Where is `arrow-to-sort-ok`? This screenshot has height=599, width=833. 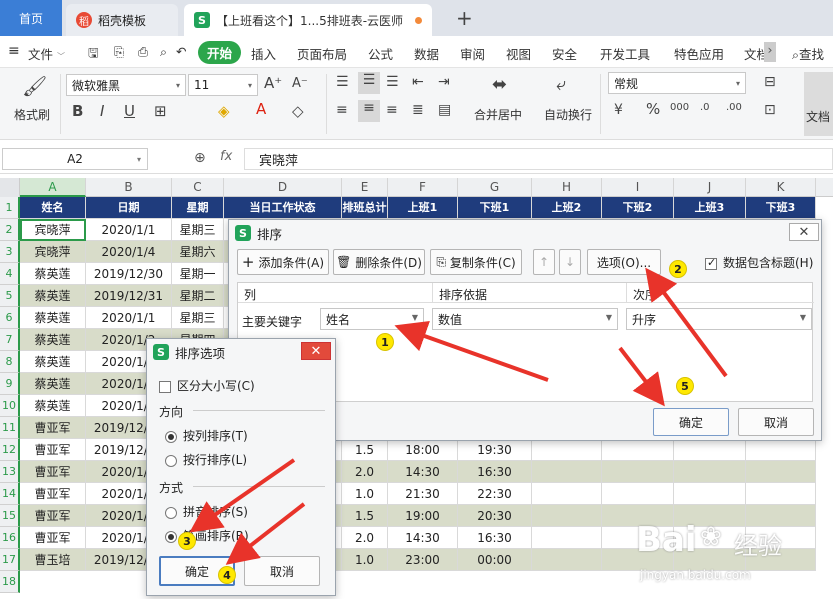
arrow-to-sort-ok is located at coordinates (641, 376).